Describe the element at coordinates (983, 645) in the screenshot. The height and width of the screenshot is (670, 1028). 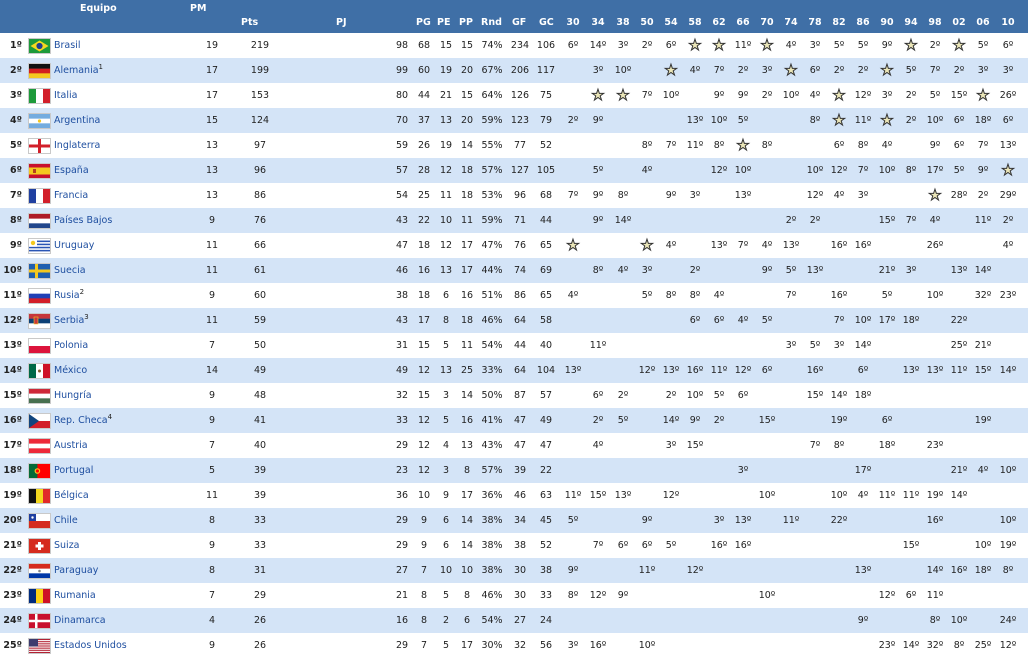
I see `participation-cell: 25º` at that location.